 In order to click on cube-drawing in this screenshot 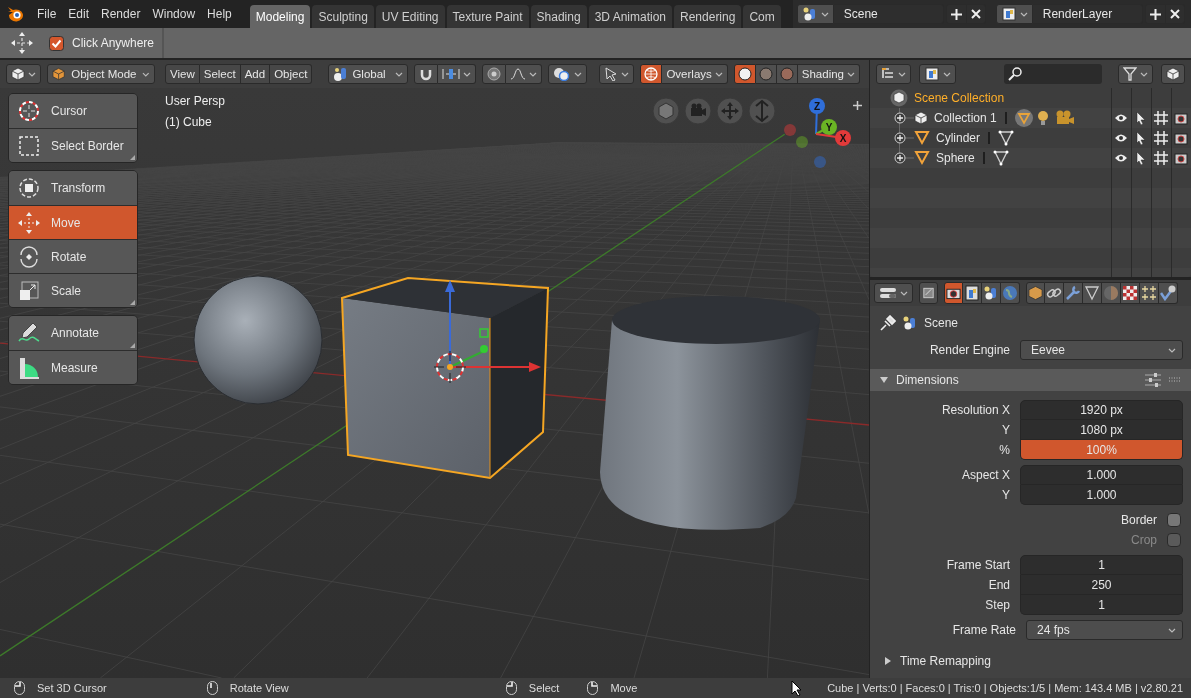, I will do `click(445, 378)`.